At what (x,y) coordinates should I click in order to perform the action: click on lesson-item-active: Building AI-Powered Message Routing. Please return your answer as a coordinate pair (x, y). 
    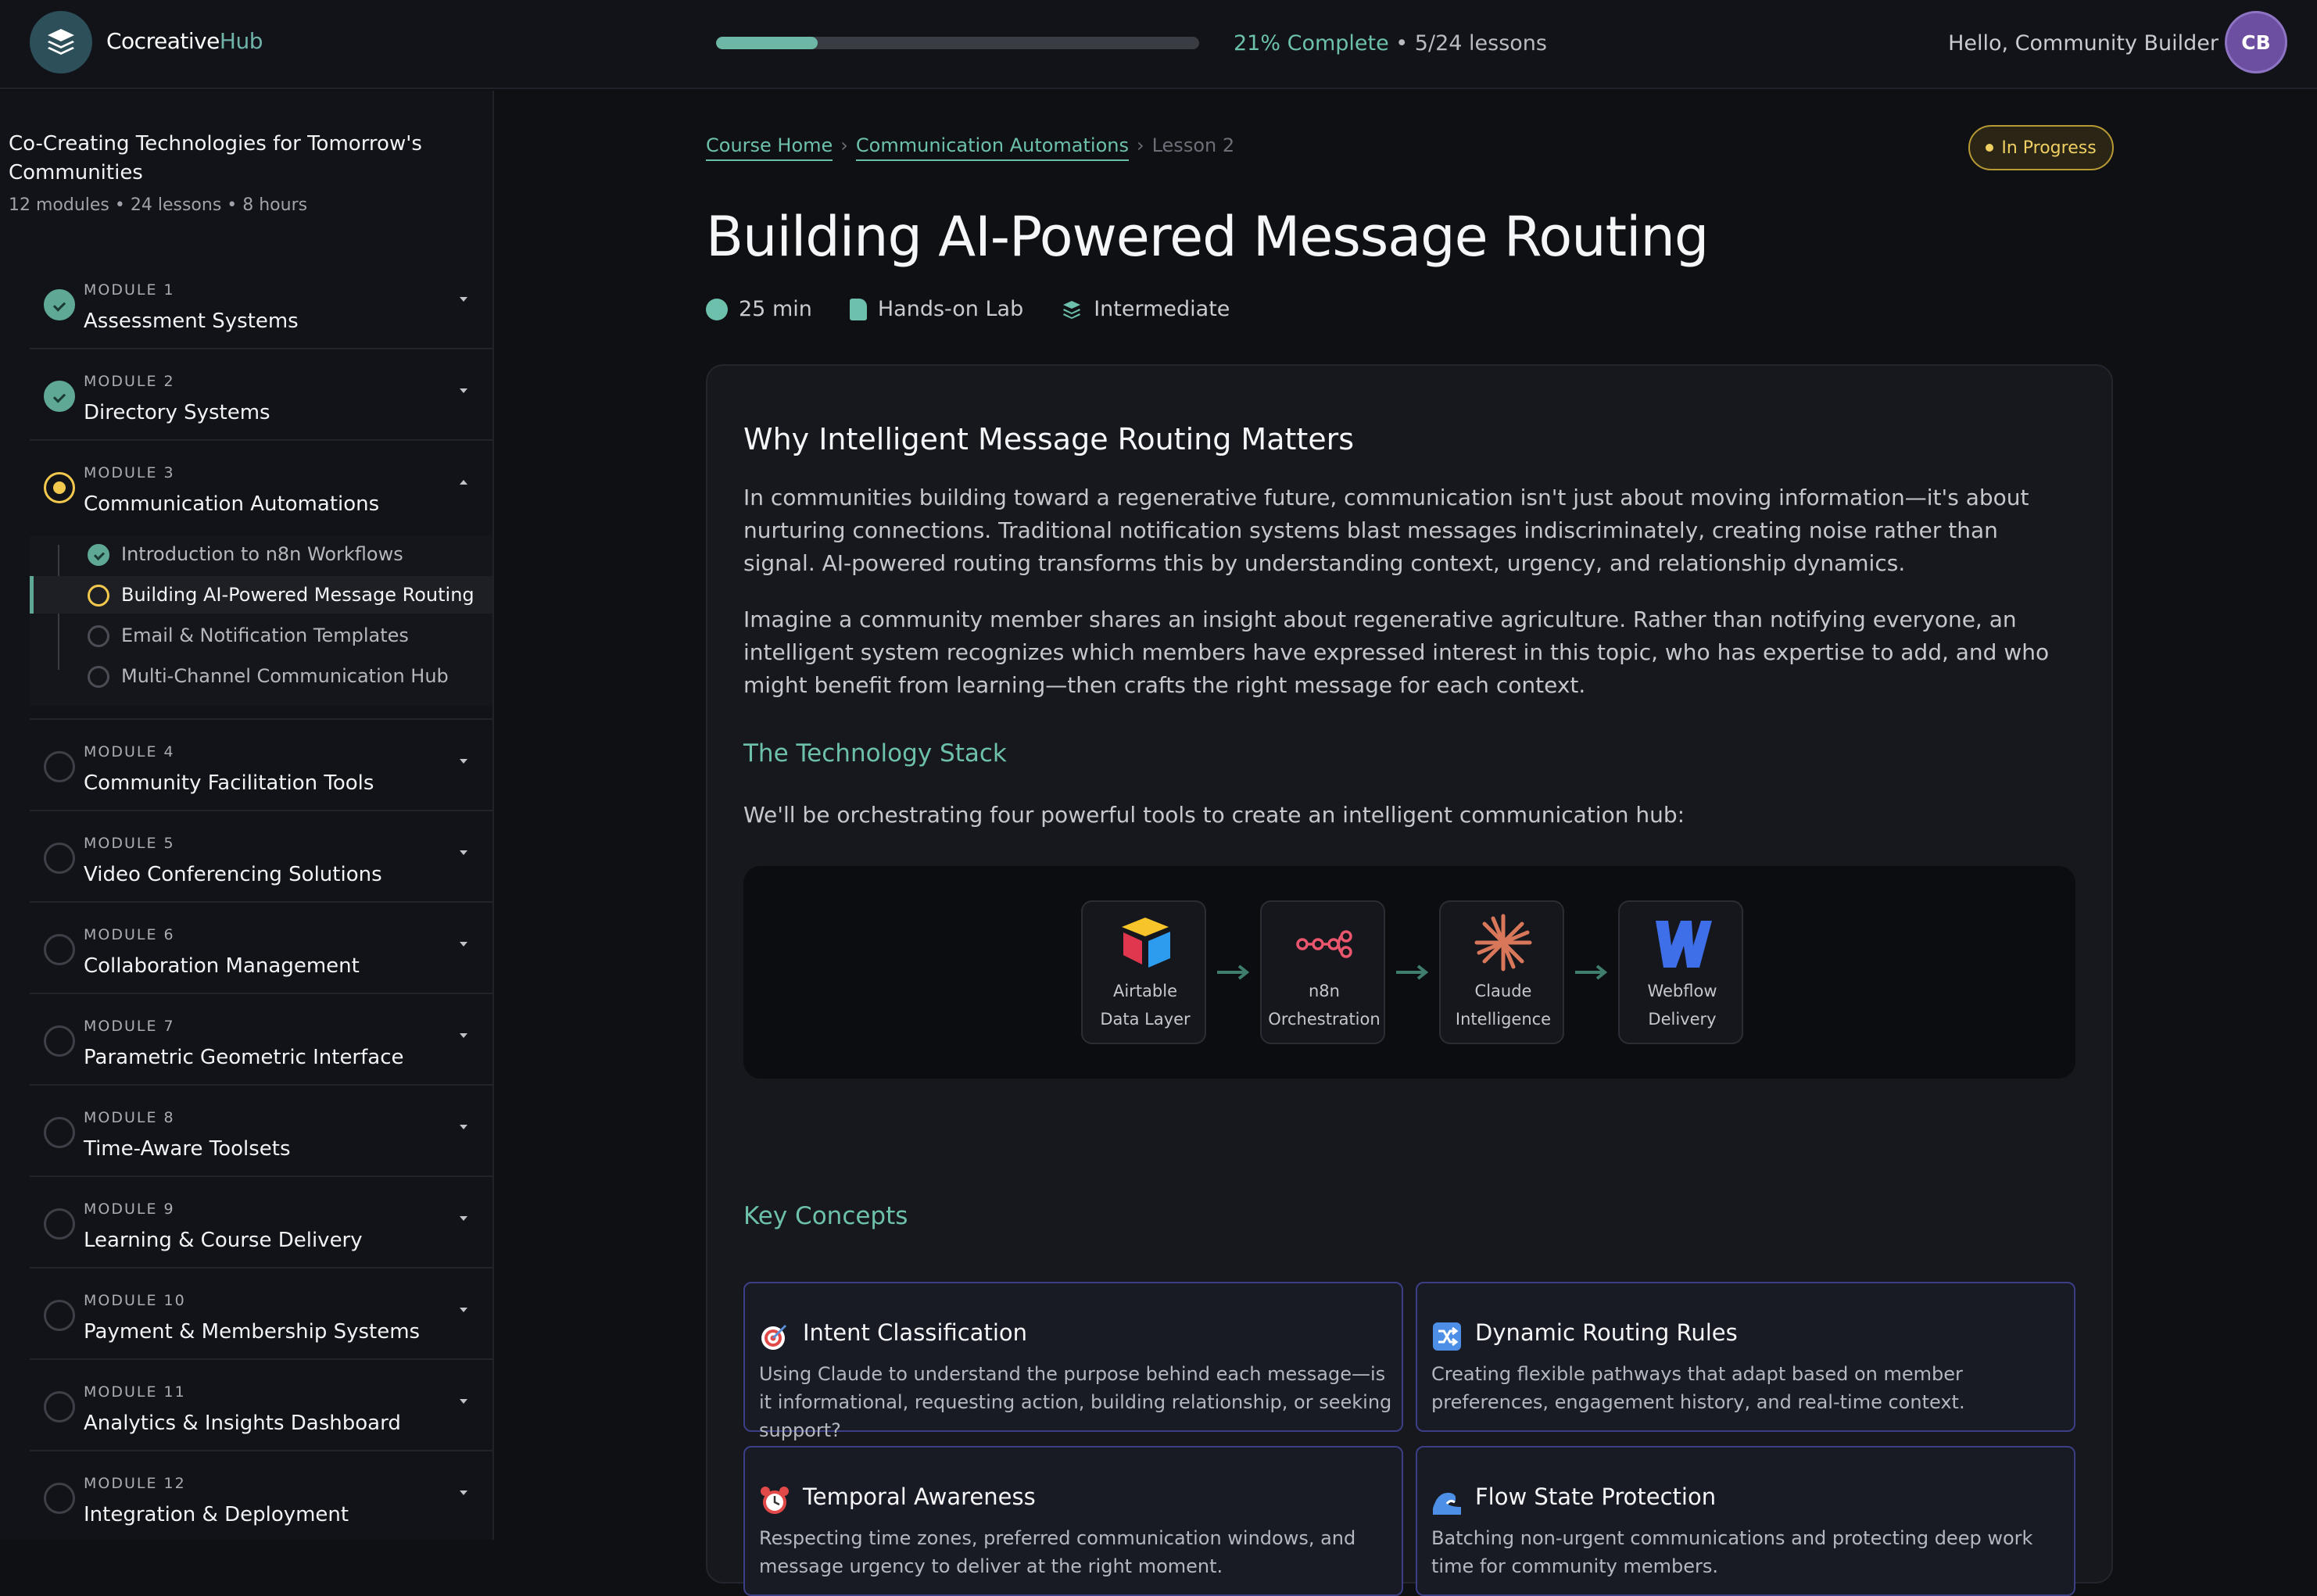
    Looking at the image, I should click on (261, 595).